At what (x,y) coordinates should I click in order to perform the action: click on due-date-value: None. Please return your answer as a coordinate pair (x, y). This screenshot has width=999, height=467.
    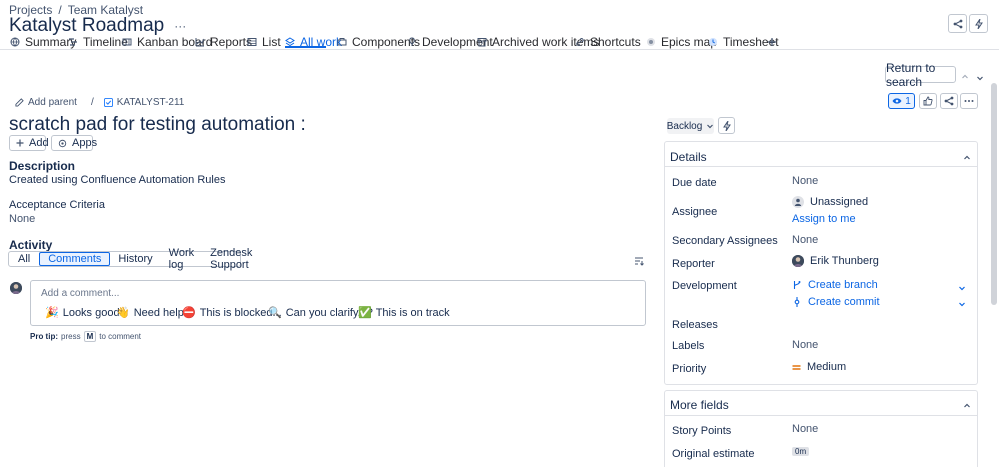
    Looking at the image, I should click on (805, 181).